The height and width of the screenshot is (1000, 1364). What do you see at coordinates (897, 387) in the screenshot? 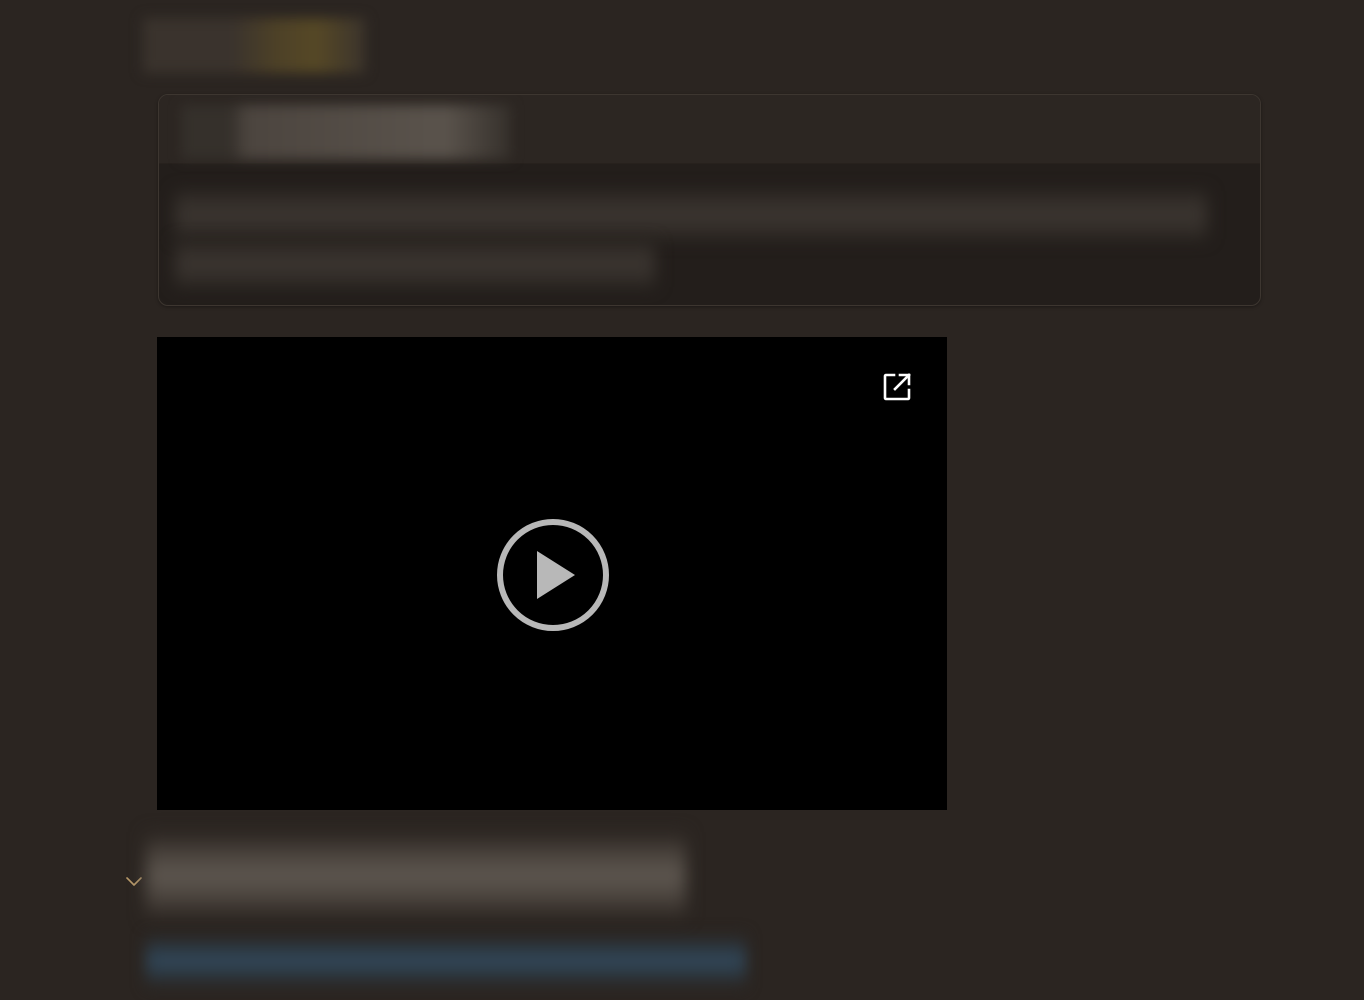
I see `open-in-new-icon` at bounding box center [897, 387].